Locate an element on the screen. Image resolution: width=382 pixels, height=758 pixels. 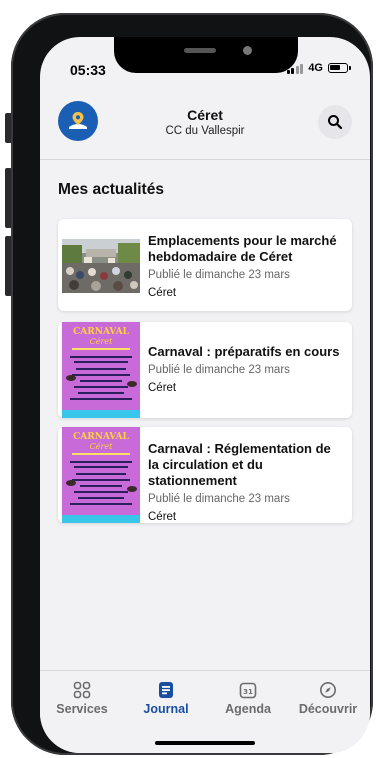
nav-item-agenda: 31 Agenda is located at coordinates (248, 698).